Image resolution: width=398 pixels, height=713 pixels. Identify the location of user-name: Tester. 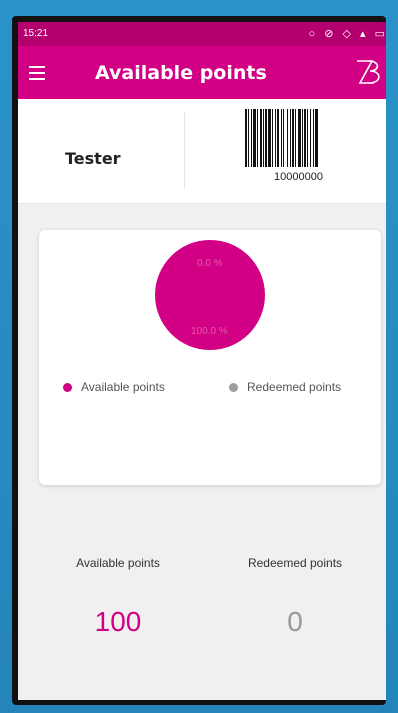
(93, 158).